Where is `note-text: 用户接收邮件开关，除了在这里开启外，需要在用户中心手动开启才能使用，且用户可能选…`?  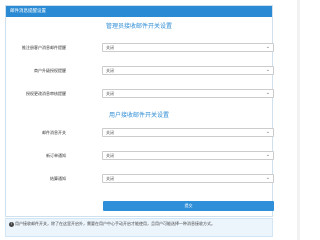 note-text: 用户接收邮件开关，除了在这里开启外，需要在用户中心手动开启才能使用，且用户可能选… is located at coordinates (115, 223).